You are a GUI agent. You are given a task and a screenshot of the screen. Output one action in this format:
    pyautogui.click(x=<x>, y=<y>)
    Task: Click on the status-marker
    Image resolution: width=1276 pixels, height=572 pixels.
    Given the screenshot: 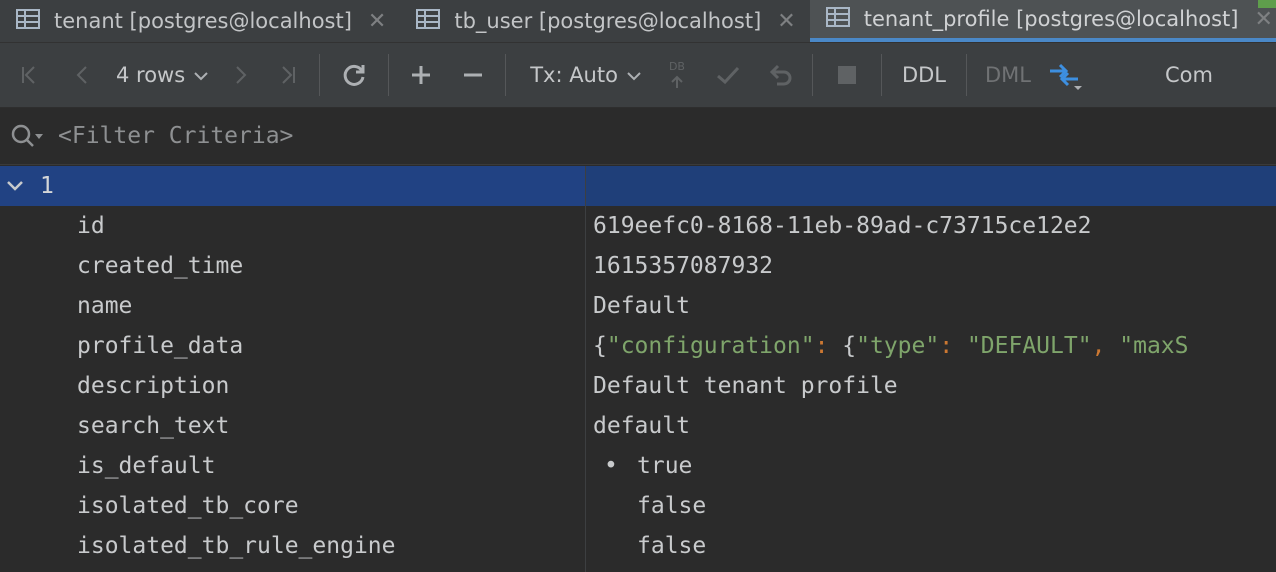 What is the action you would take?
    pyautogui.click(x=1267, y=4)
    